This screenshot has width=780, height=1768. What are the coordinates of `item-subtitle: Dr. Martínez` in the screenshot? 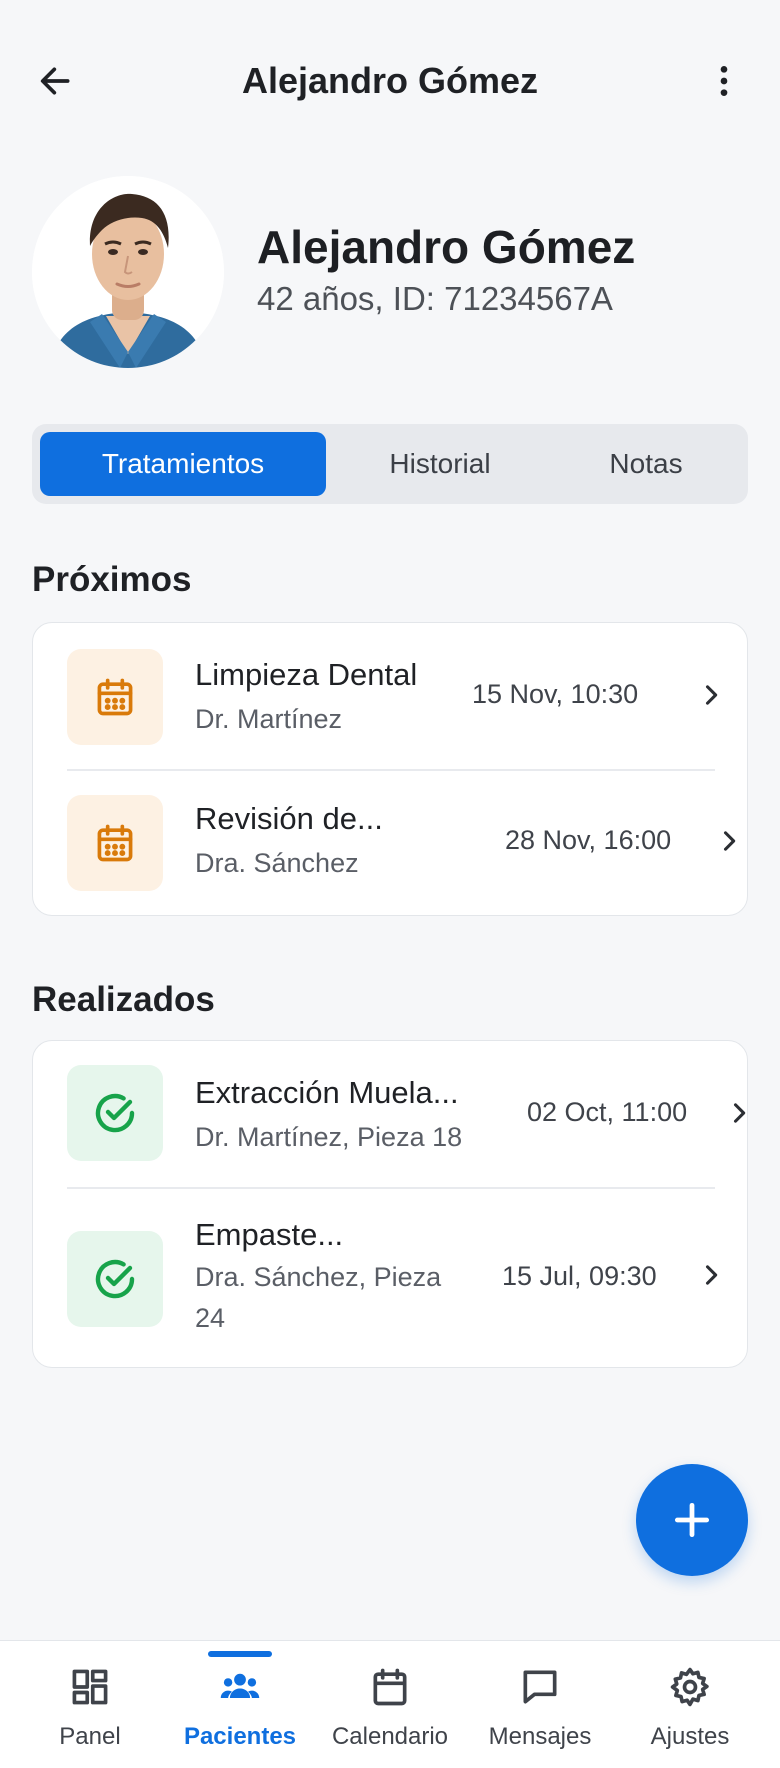 It's located at (269, 719).